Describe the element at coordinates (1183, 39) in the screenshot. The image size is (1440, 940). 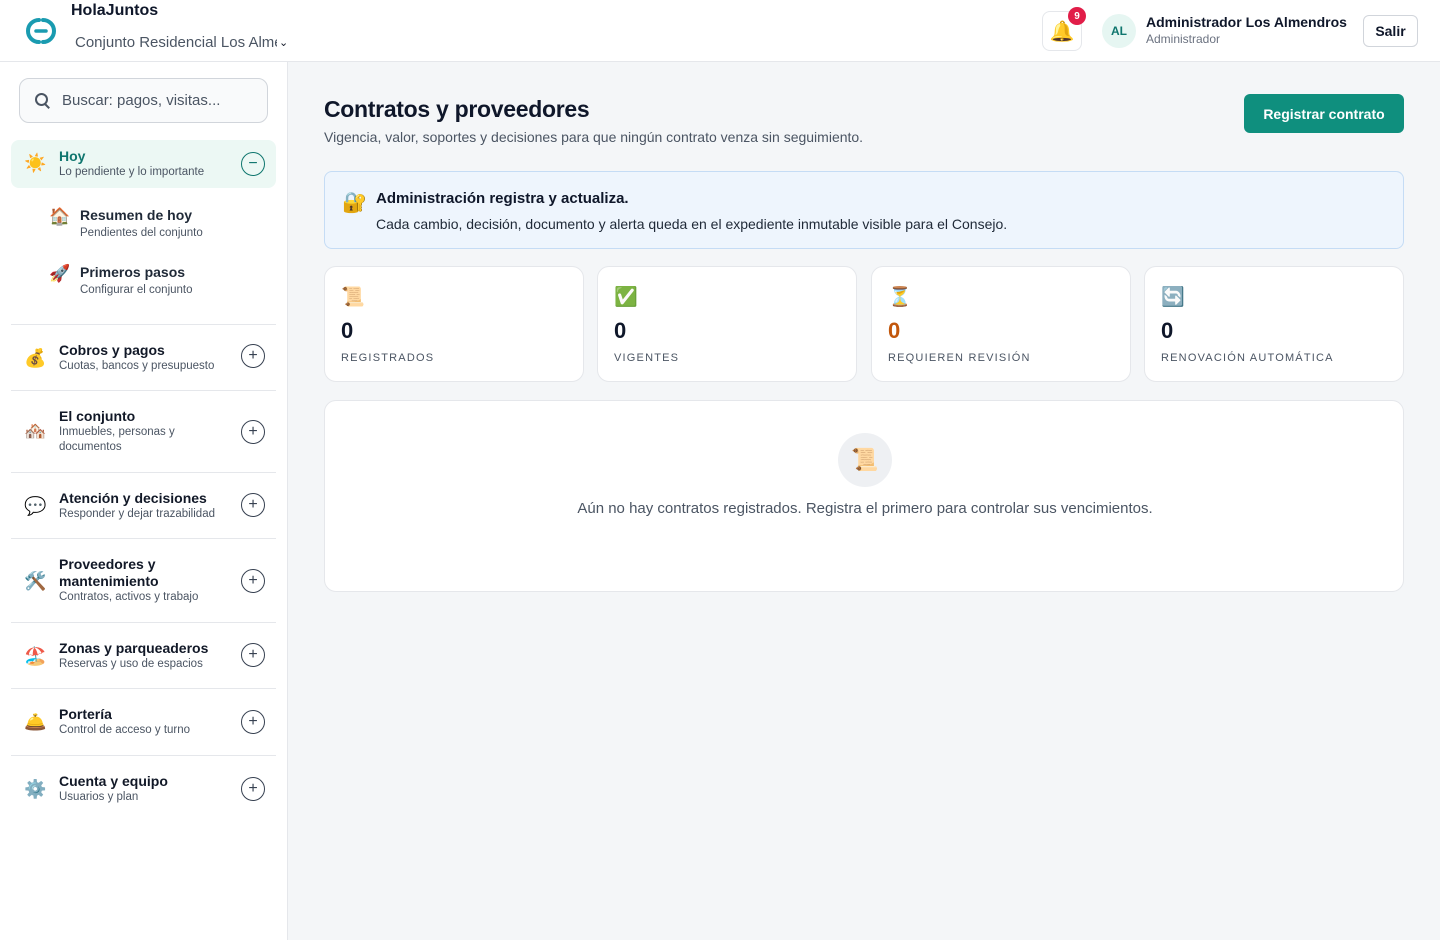
I see `user-role: Administrador` at that location.